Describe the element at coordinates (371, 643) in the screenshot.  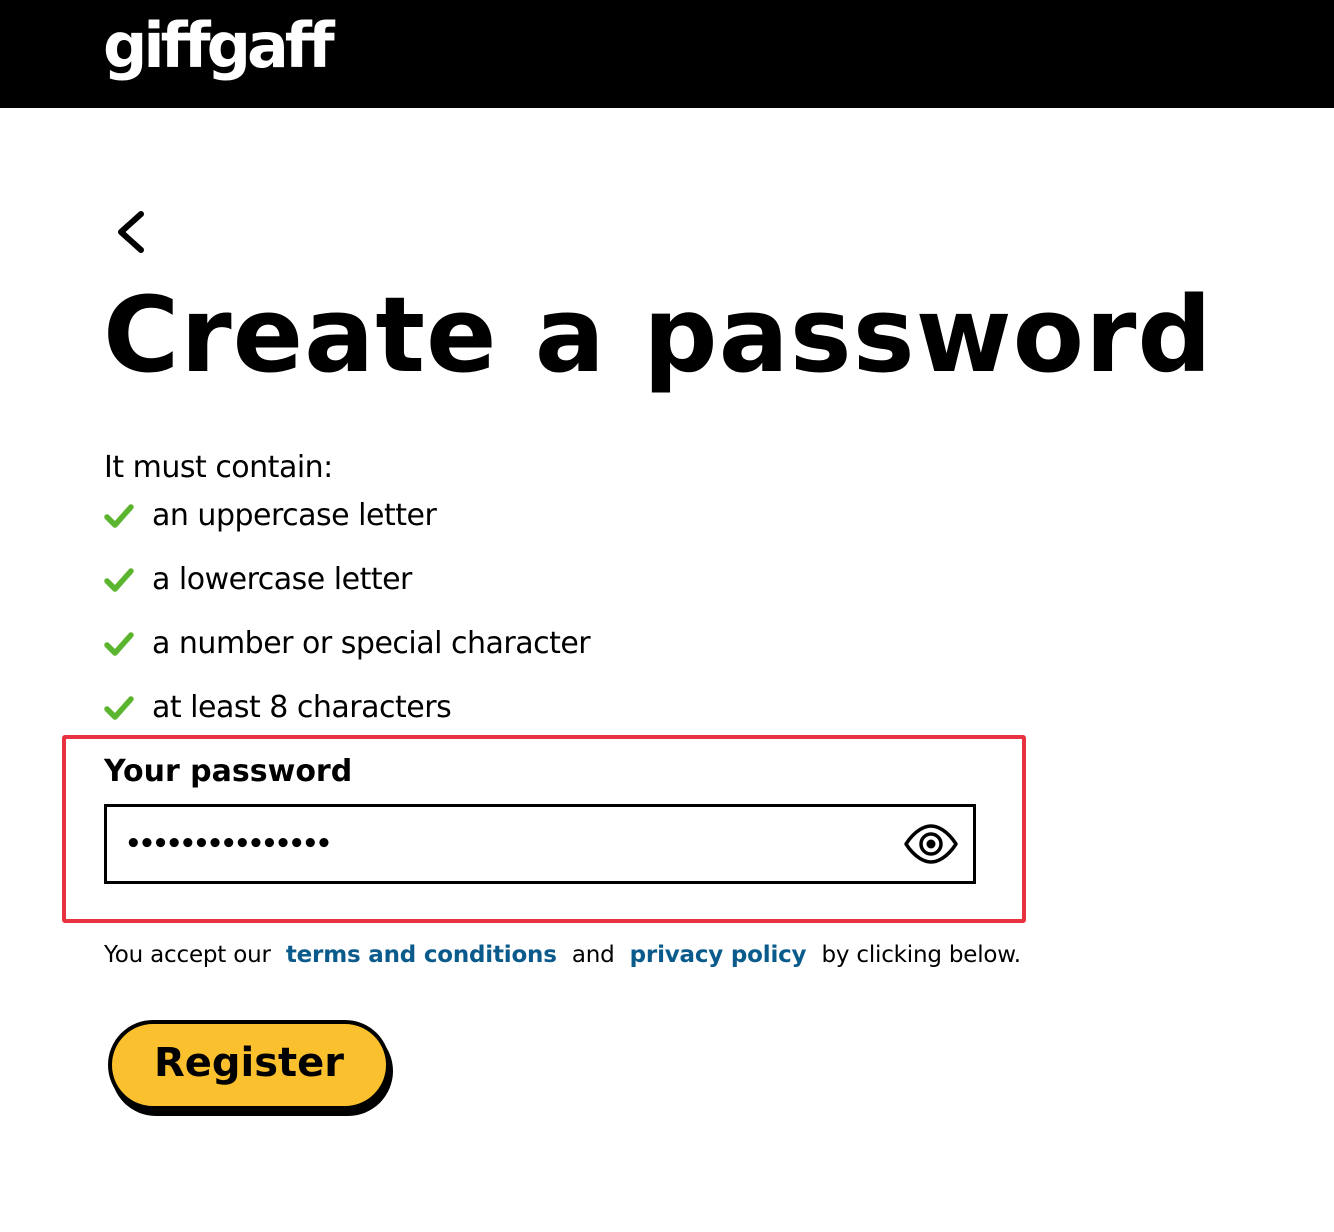
I see `requirement-label: a number or special character` at that location.